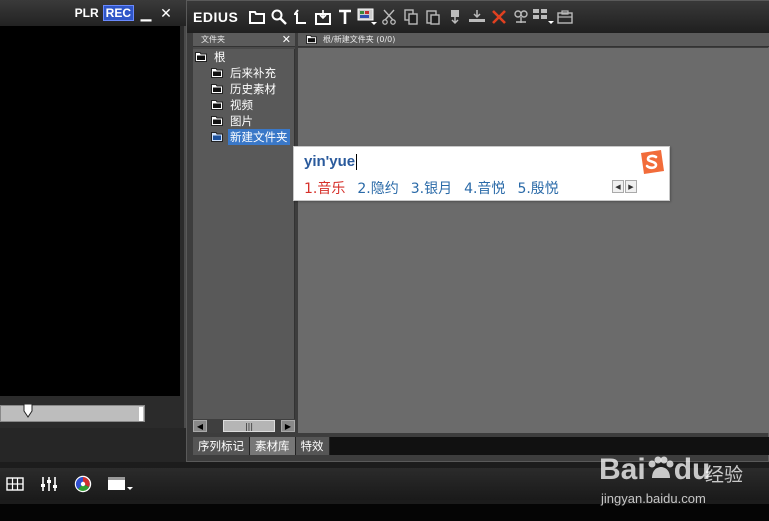 This screenshot has width=769, height=521. Describe the element at coordinates (389, 17) in the screenshot. I see `cut-icon` at that location.